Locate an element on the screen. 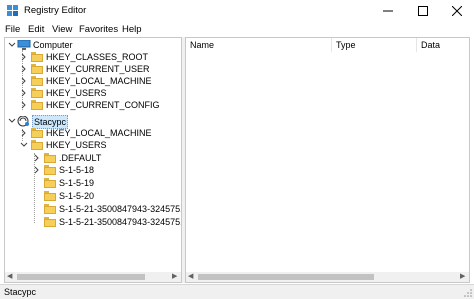 The width and height of the screenshot is (474, 299). tree-item-label: HKEY_CURRENT_CONFIG is located at coordinates (103, 105).